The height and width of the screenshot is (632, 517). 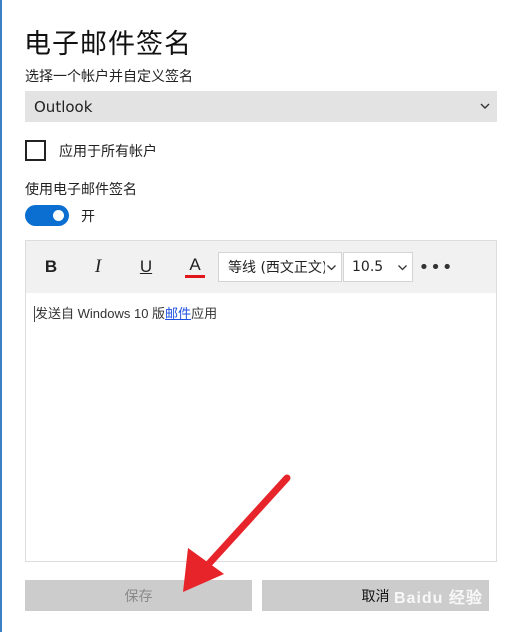 I want to click on account-prompt: 选择一个帐户并自定义签名, so click(x=109, y=77).